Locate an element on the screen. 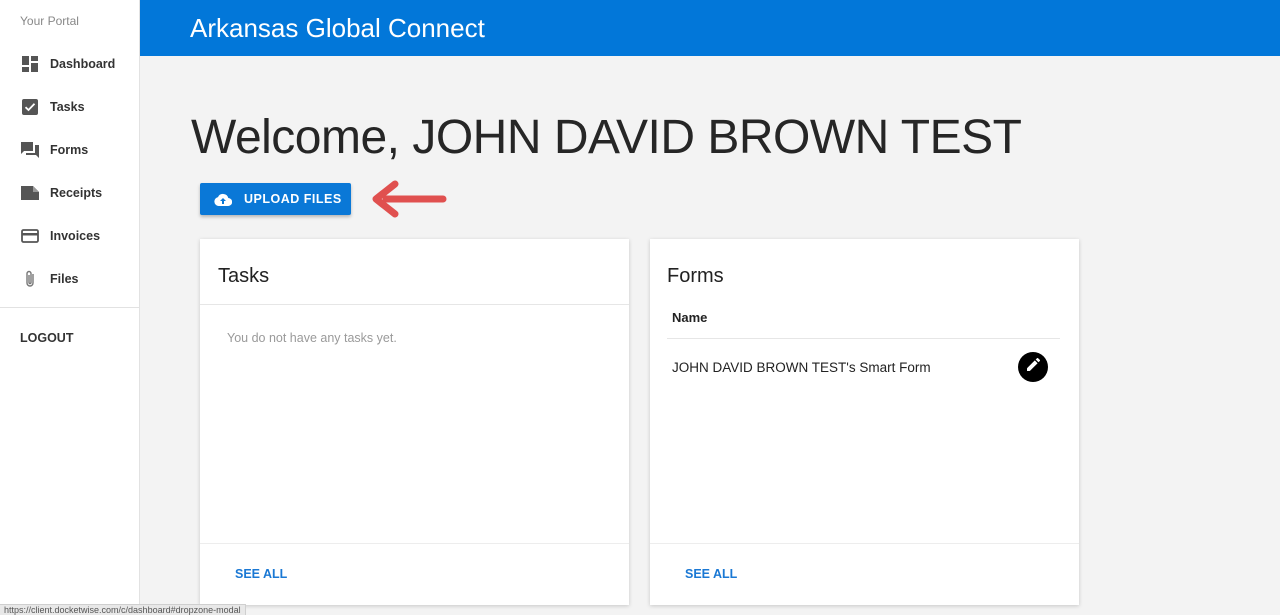 This screenshot has width=1280, height=615. tasks-see-all-link: SEE ALL is located at coordinates (261, 574).